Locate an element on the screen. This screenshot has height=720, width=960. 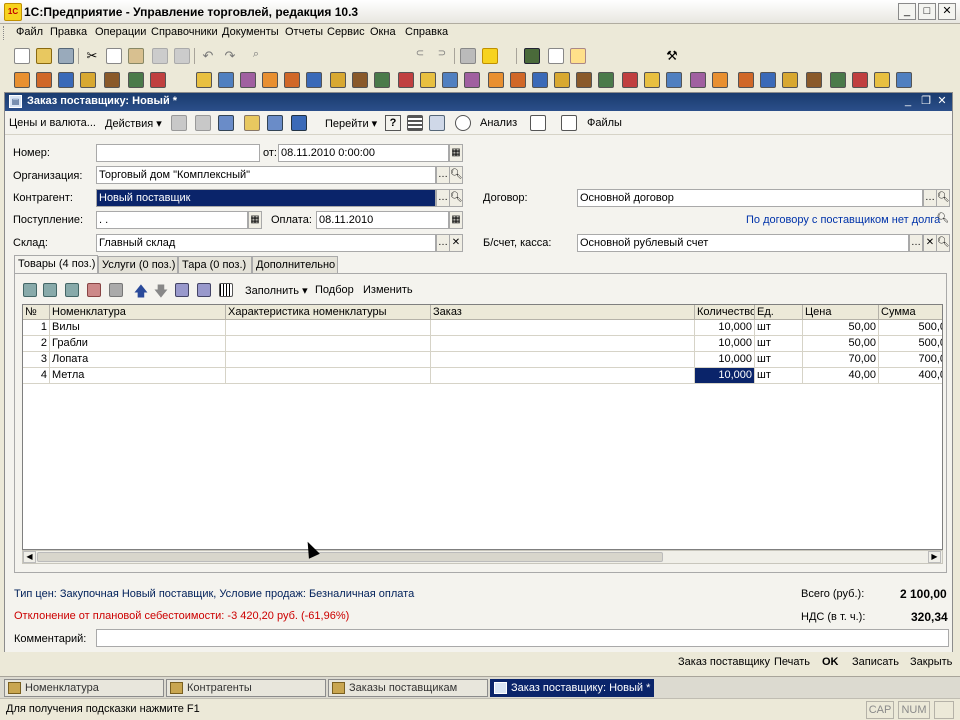
actions-menu-button: Действия ▾ is located at coordinates (133, 123).